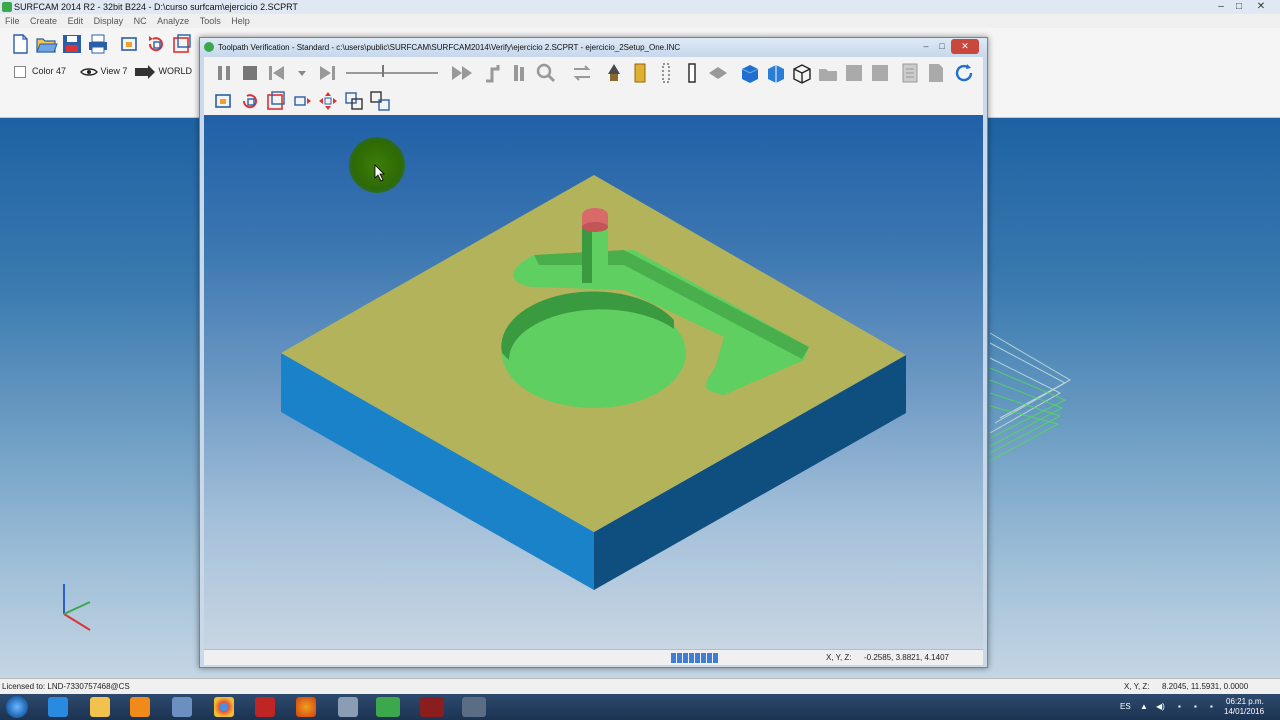 Image resolution: width=1280 pixels, height=720 pixels. What do you see at coordinates (100, 707) in the screenshot?
I see `explorer-icon` at bounding box center [100, 707].